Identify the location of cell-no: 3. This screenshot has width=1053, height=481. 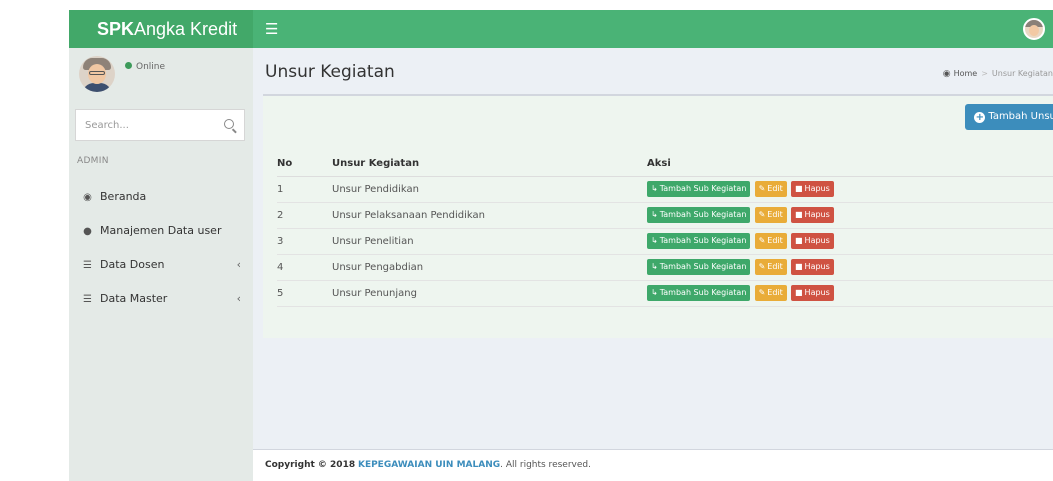
(304, 241).